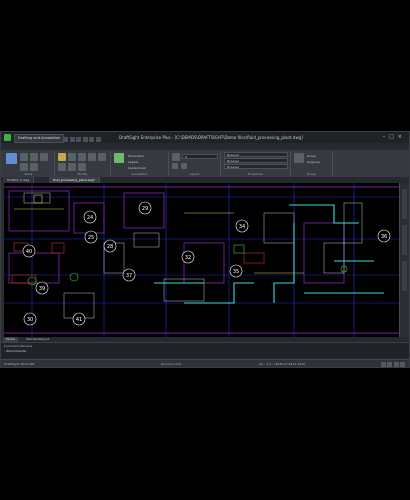  I want to click on status-ccs: Dynamic CCS, so click(171, 363).